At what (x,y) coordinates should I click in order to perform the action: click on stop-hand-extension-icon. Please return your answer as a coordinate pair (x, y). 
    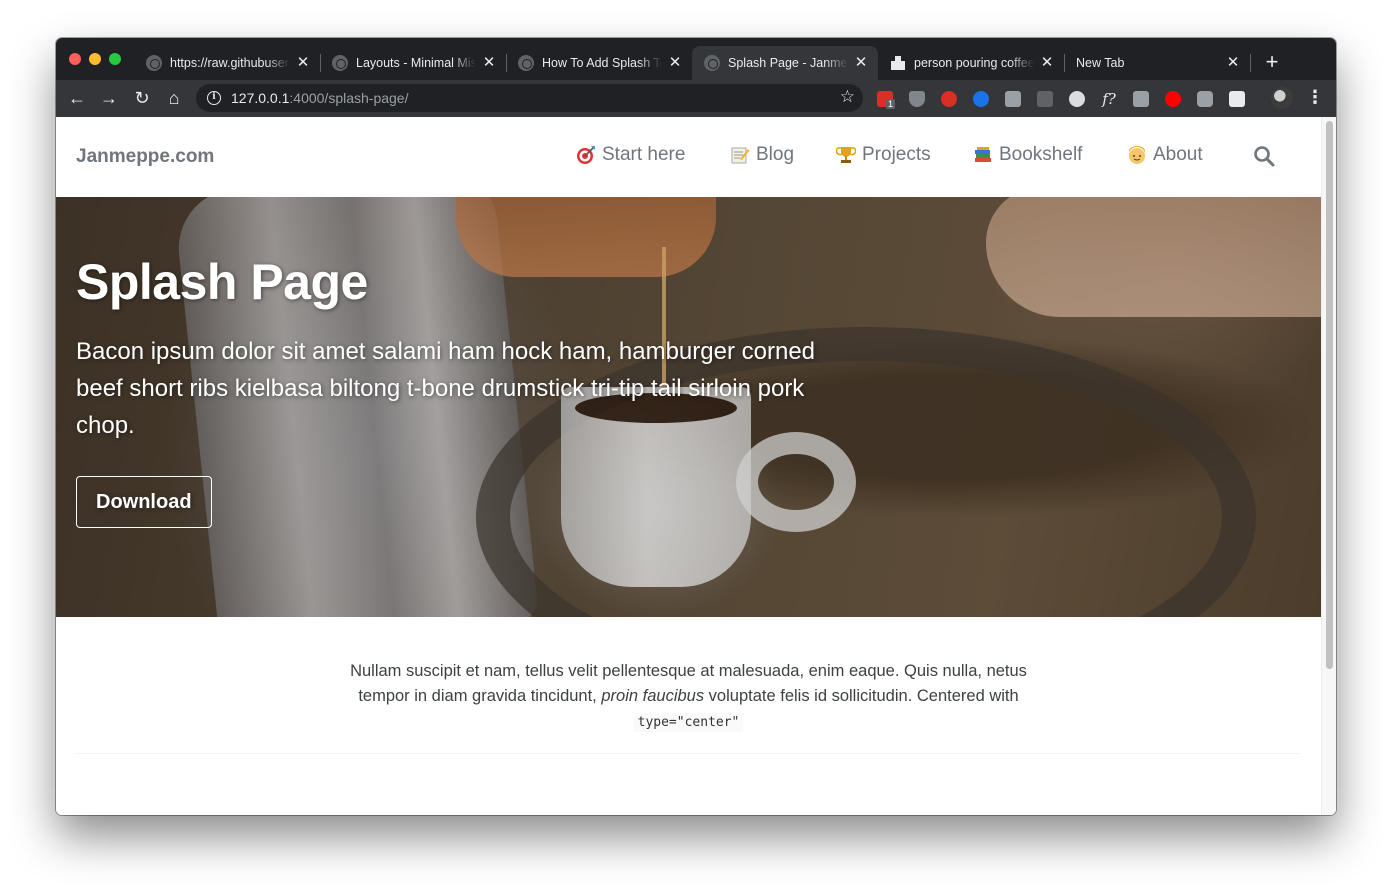
    Looking at the image, I should click on (949, 99).